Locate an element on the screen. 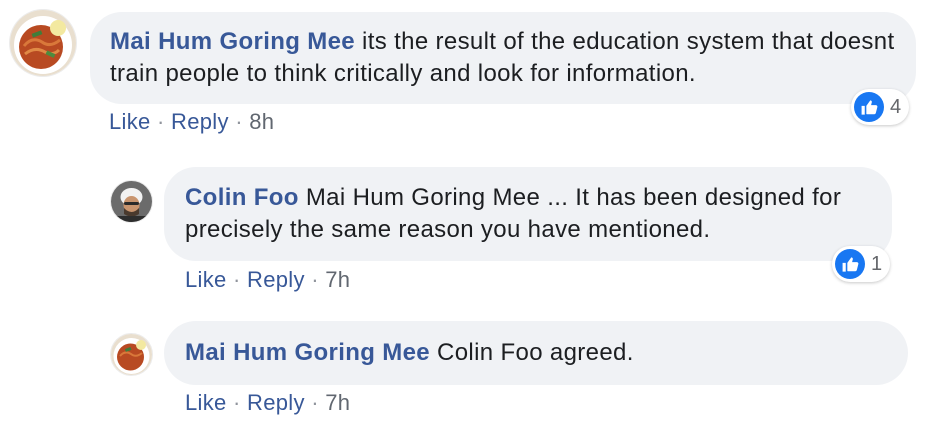 The width and height of the screenshot is (926, 430). reaction-count: 4 is located at coordinates (896, 106).